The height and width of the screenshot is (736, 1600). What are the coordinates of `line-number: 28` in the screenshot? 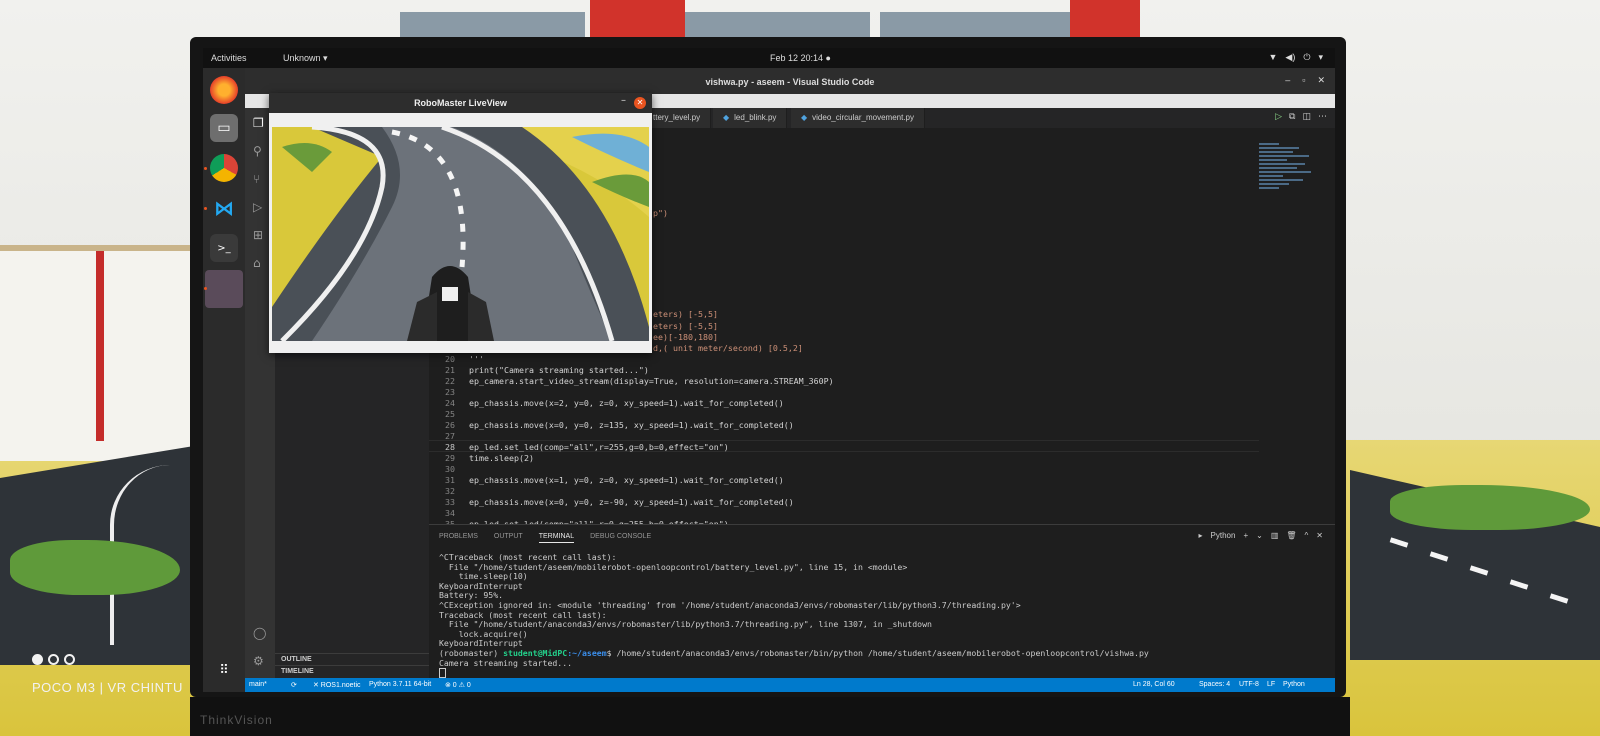 It's located at (450, 447).